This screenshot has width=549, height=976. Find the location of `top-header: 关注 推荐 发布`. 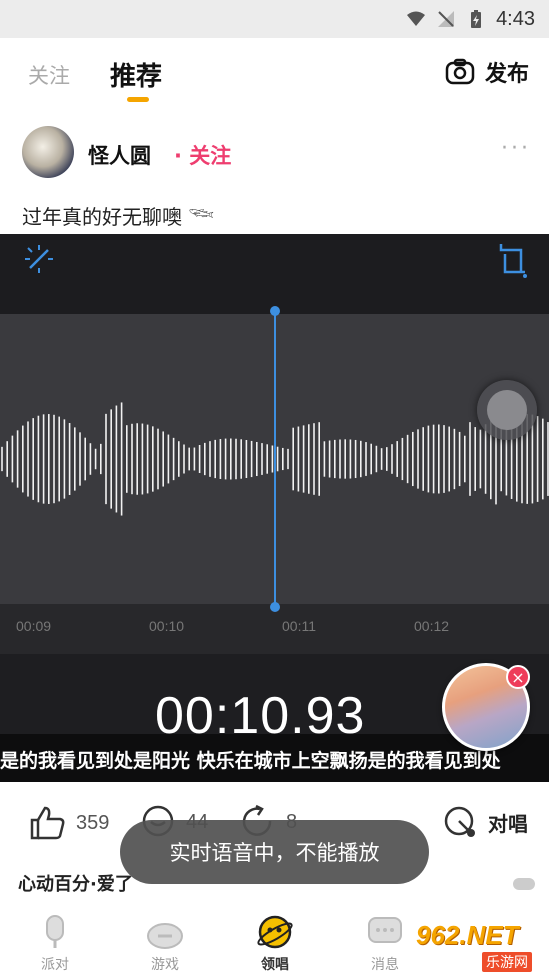

top-header: 关注 推荐 发布 is located at coordinates (274, 73).